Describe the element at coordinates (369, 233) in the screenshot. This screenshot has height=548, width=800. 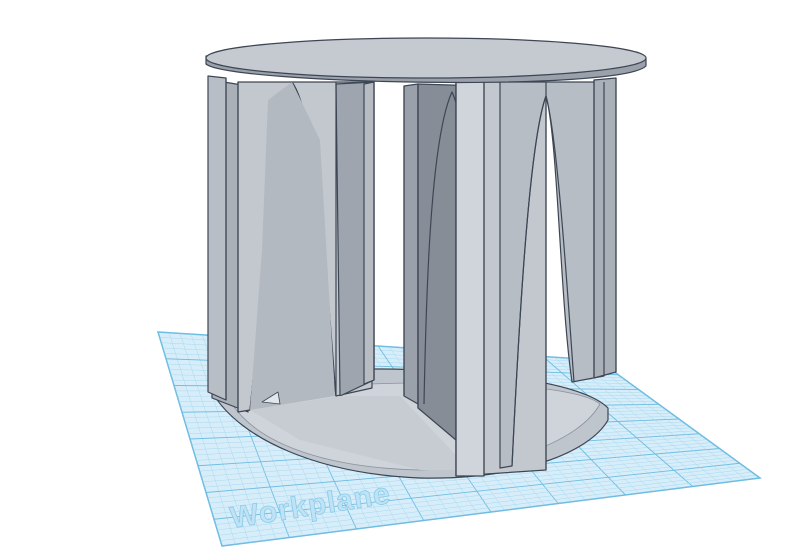
I see `left-vane-edge` at that location.